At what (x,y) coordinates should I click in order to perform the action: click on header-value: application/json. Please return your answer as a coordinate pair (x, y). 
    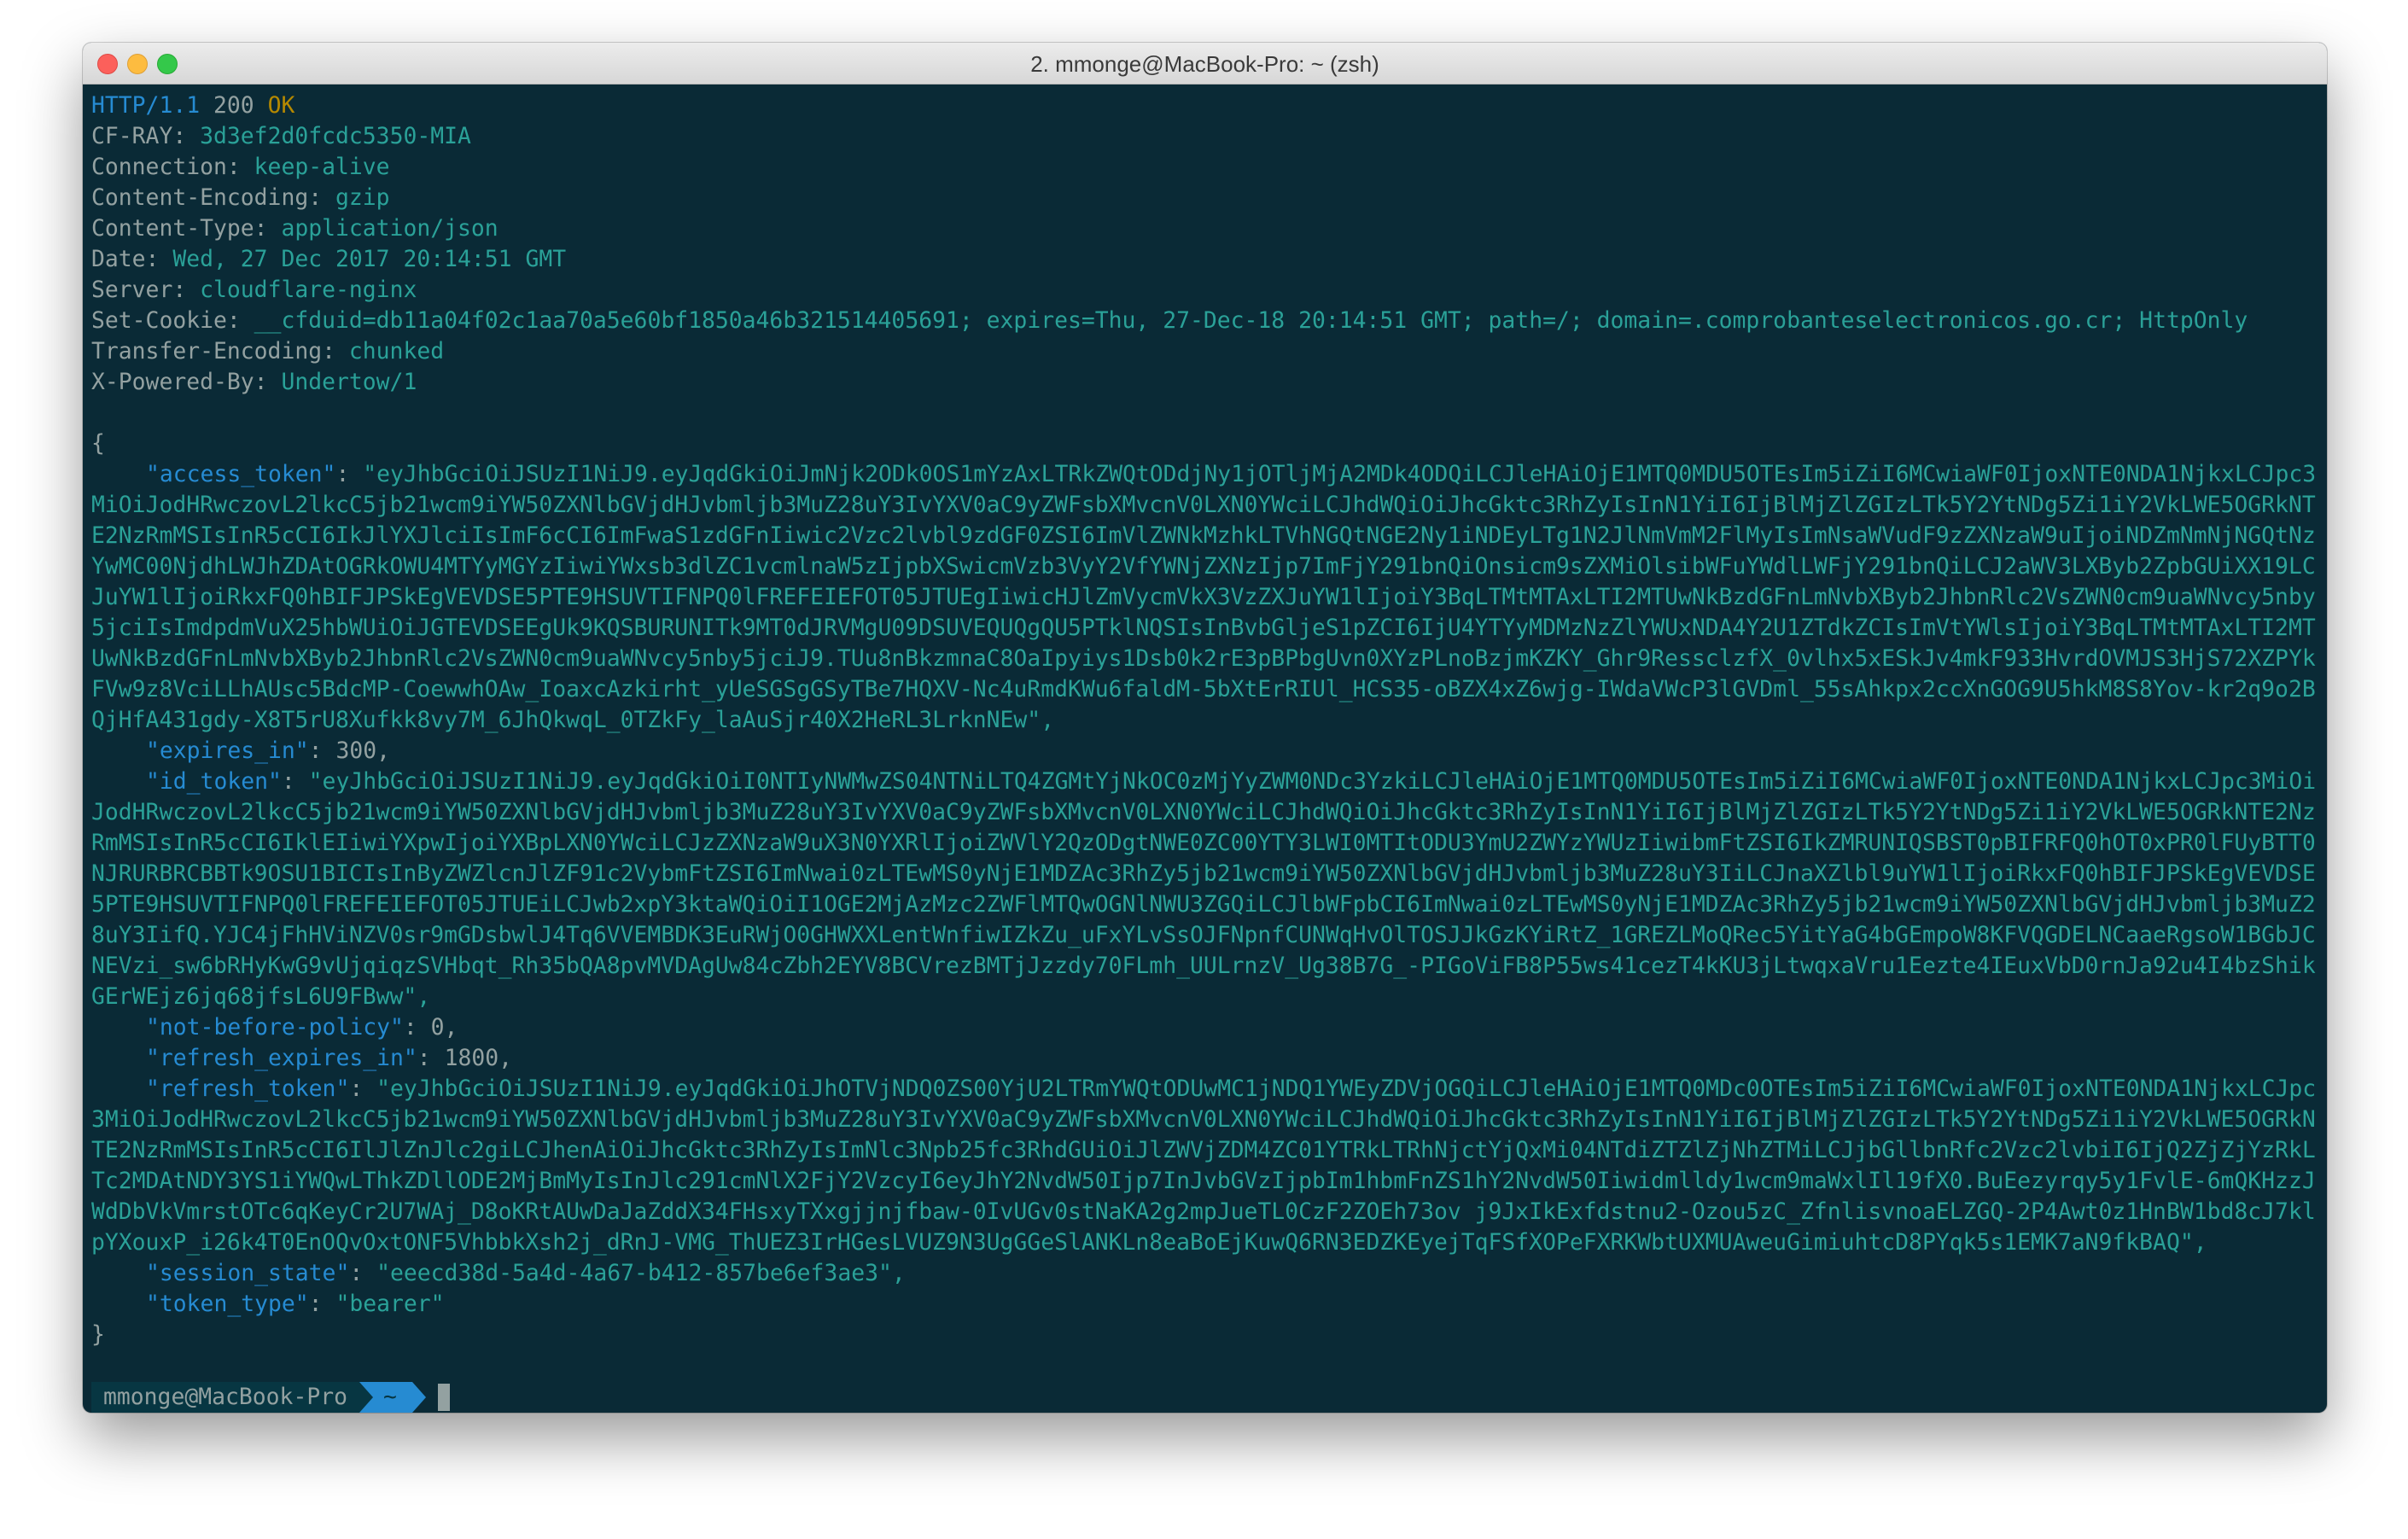
    Looking at the image, I should click on (390, 228).